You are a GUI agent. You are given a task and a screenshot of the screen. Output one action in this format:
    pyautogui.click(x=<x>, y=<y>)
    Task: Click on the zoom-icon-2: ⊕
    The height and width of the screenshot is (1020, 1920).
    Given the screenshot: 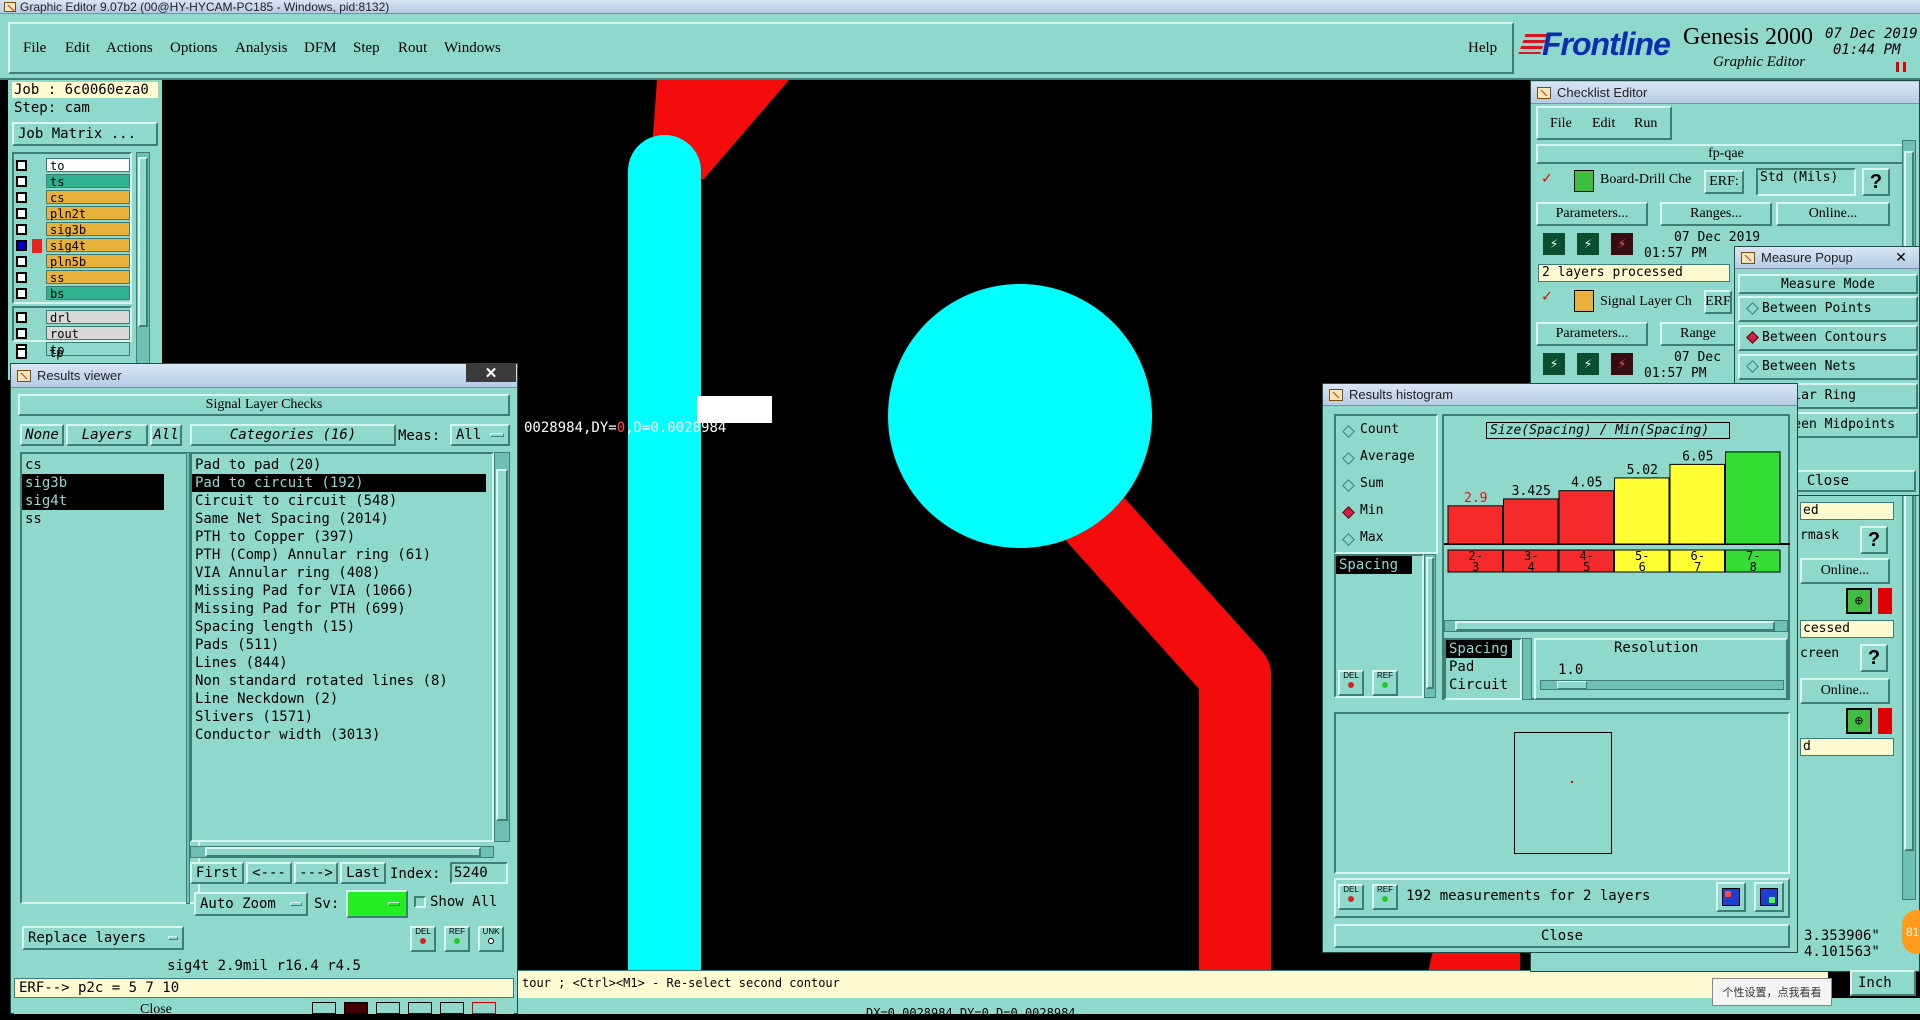 What is the action you would take?
    pyautogui.click(x=1859, y=721)
    